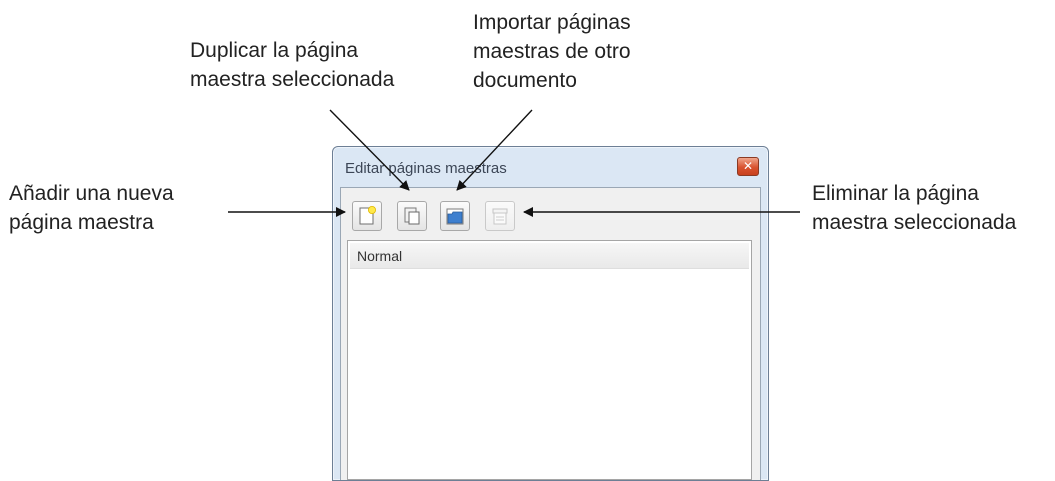  What do you see at coordinates (494, 150) in the screenshot?
I see `arrow-import` at bounding box center [494, 150].